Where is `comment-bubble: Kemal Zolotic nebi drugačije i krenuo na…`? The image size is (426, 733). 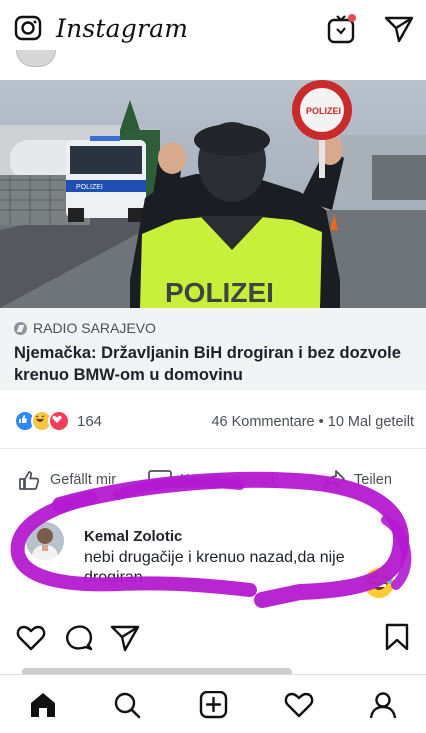 comment-bubble: Kemal Zolotic nebi drugačije i krenuo na… is located at coordinates (238, 558).